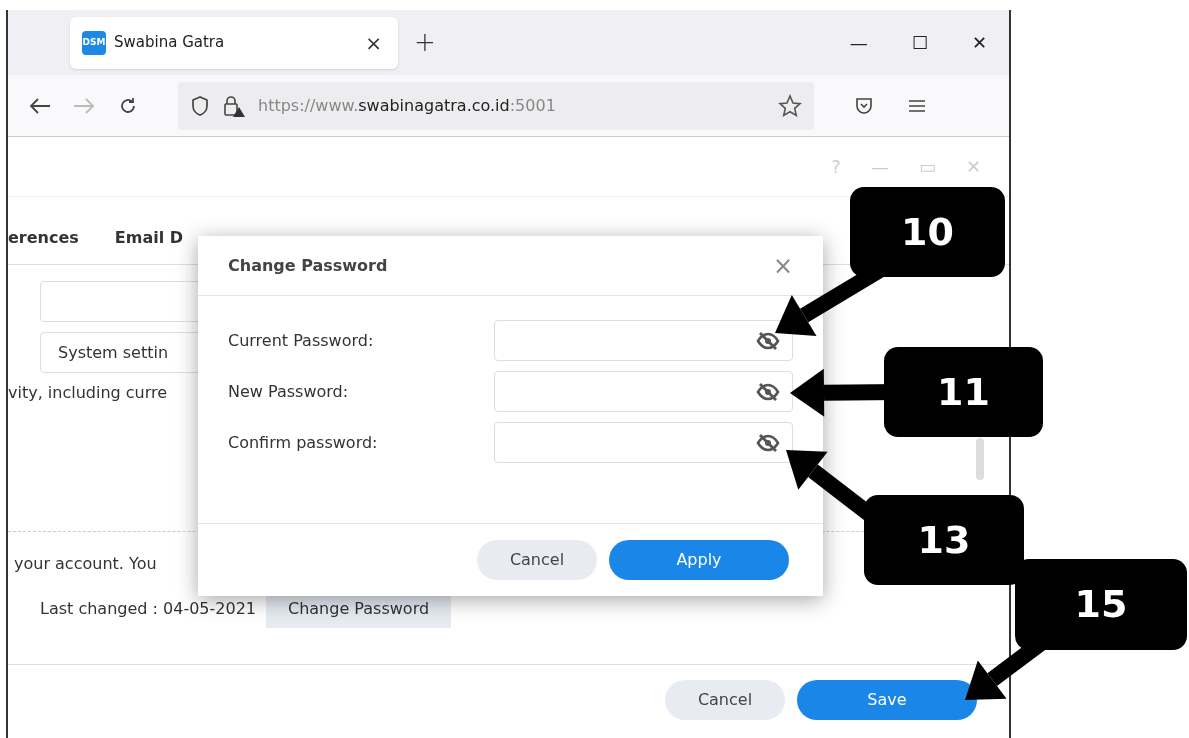  I want to click on minimize-button: —, so click(858, 42).